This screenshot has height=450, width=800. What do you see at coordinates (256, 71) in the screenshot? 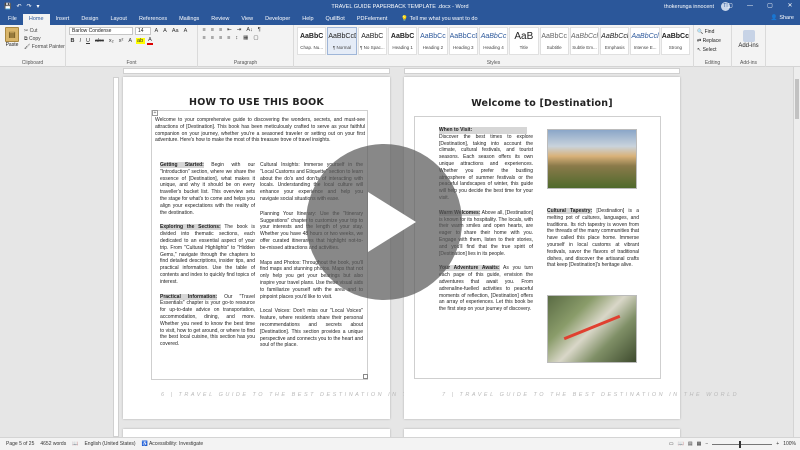
I see `horizontal-ruler` at bounding box center [256, 71].